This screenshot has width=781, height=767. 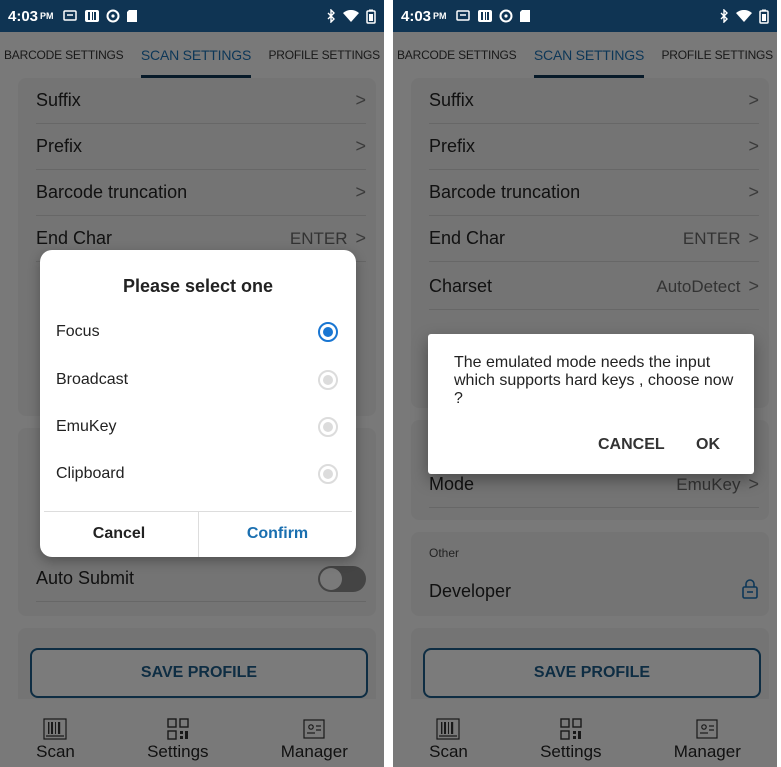 What do you see at coordinates (631, 445) in the screenshot?
I see `alert-cancel-button: CANCEL` at bounding box center [631, 445].